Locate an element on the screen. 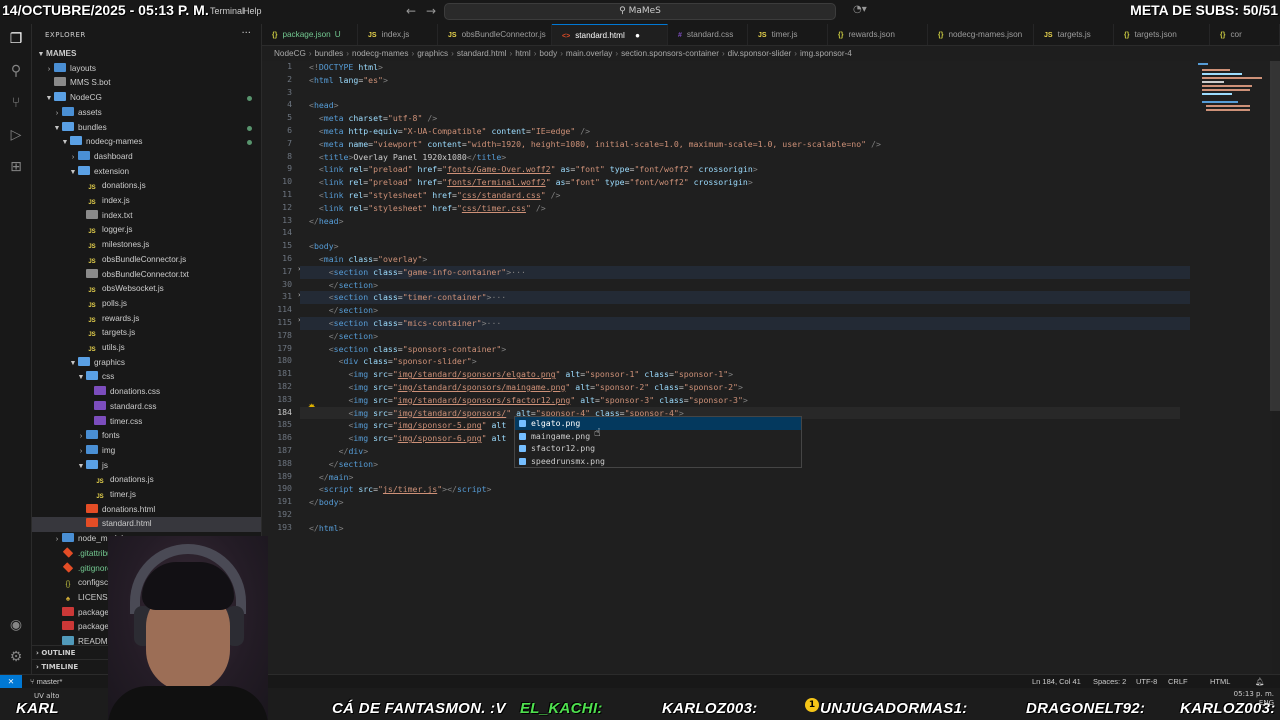 The width and height of the screenshot is (1280, 720). forward-arrow-icon: → is located at coordinates (431, 11).